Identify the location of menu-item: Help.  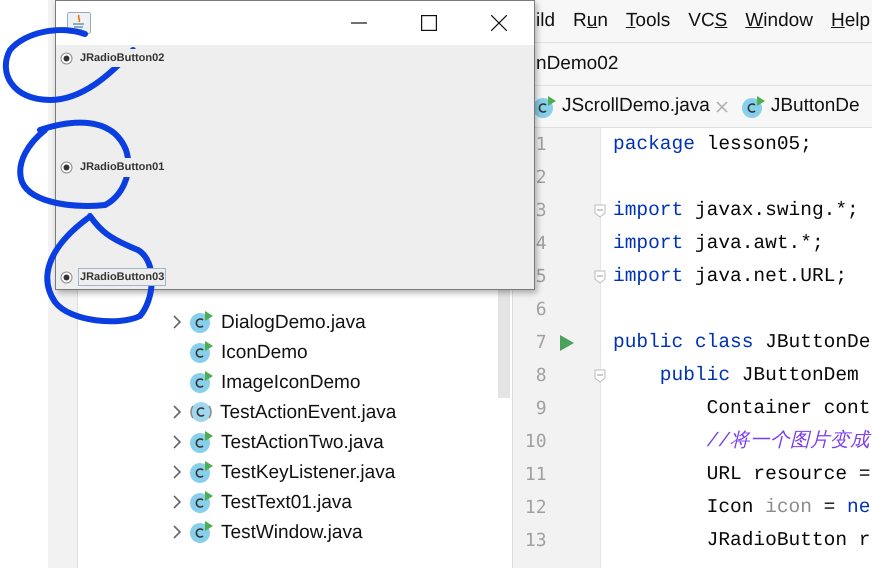
(850, 21).